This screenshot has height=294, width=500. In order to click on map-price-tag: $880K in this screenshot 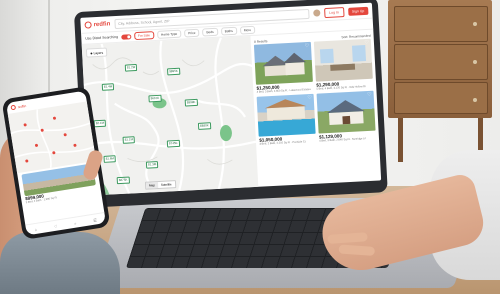, I will do `click(204, 126)`.